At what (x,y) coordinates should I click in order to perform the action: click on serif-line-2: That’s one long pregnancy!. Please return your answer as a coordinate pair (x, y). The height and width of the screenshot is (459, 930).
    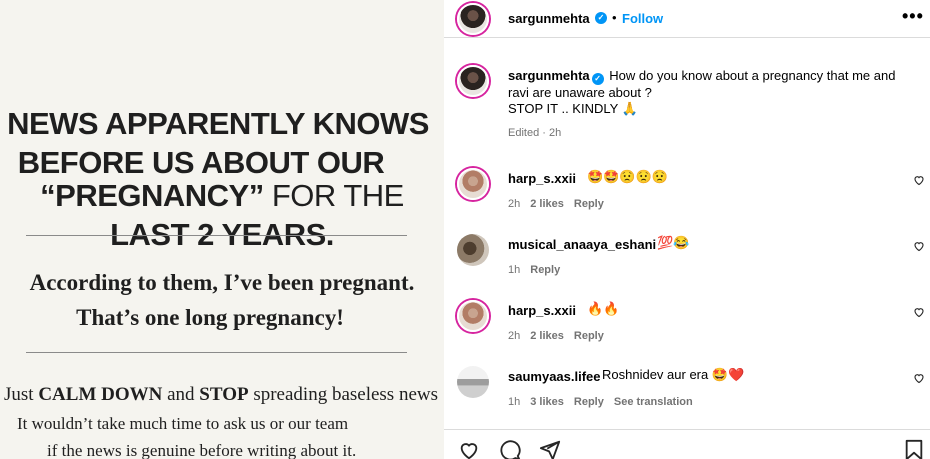
    Looking at the image, I should click on (210, 317).